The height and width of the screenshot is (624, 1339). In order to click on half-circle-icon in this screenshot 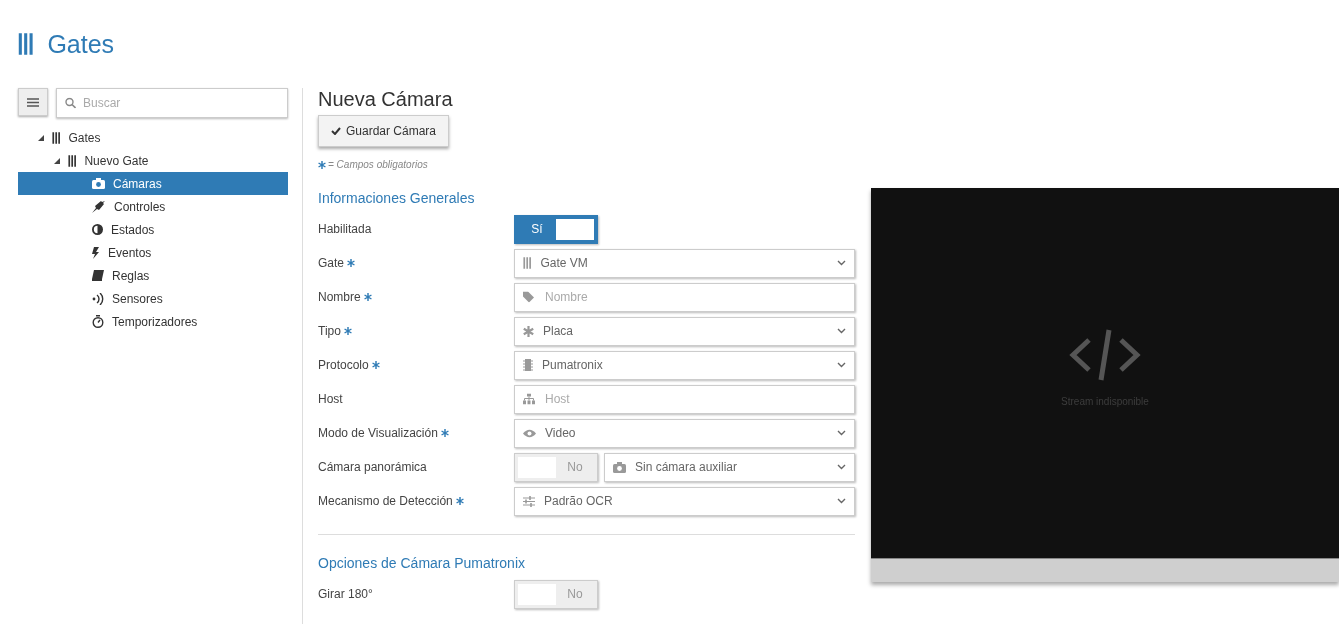, I will do `click(97, 229)`.